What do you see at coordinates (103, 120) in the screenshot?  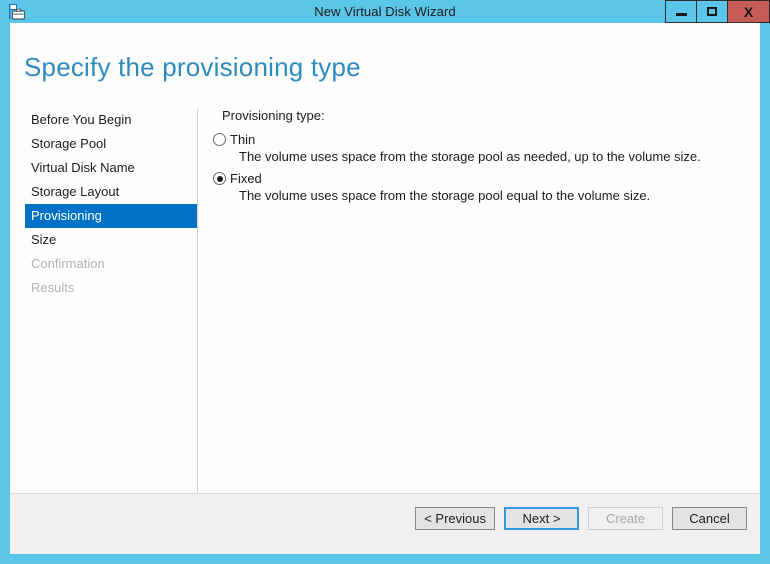 I see `sidebar-item-before-you-begin: Before You Begin` at bounding box center [103, 120].